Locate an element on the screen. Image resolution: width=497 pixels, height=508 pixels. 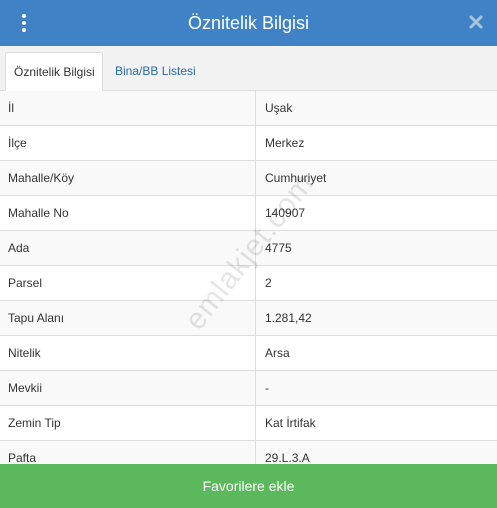
tab-bar: Öznitelik Bilgisi Bina/BB Listesi is located at coordinates (248, 68).